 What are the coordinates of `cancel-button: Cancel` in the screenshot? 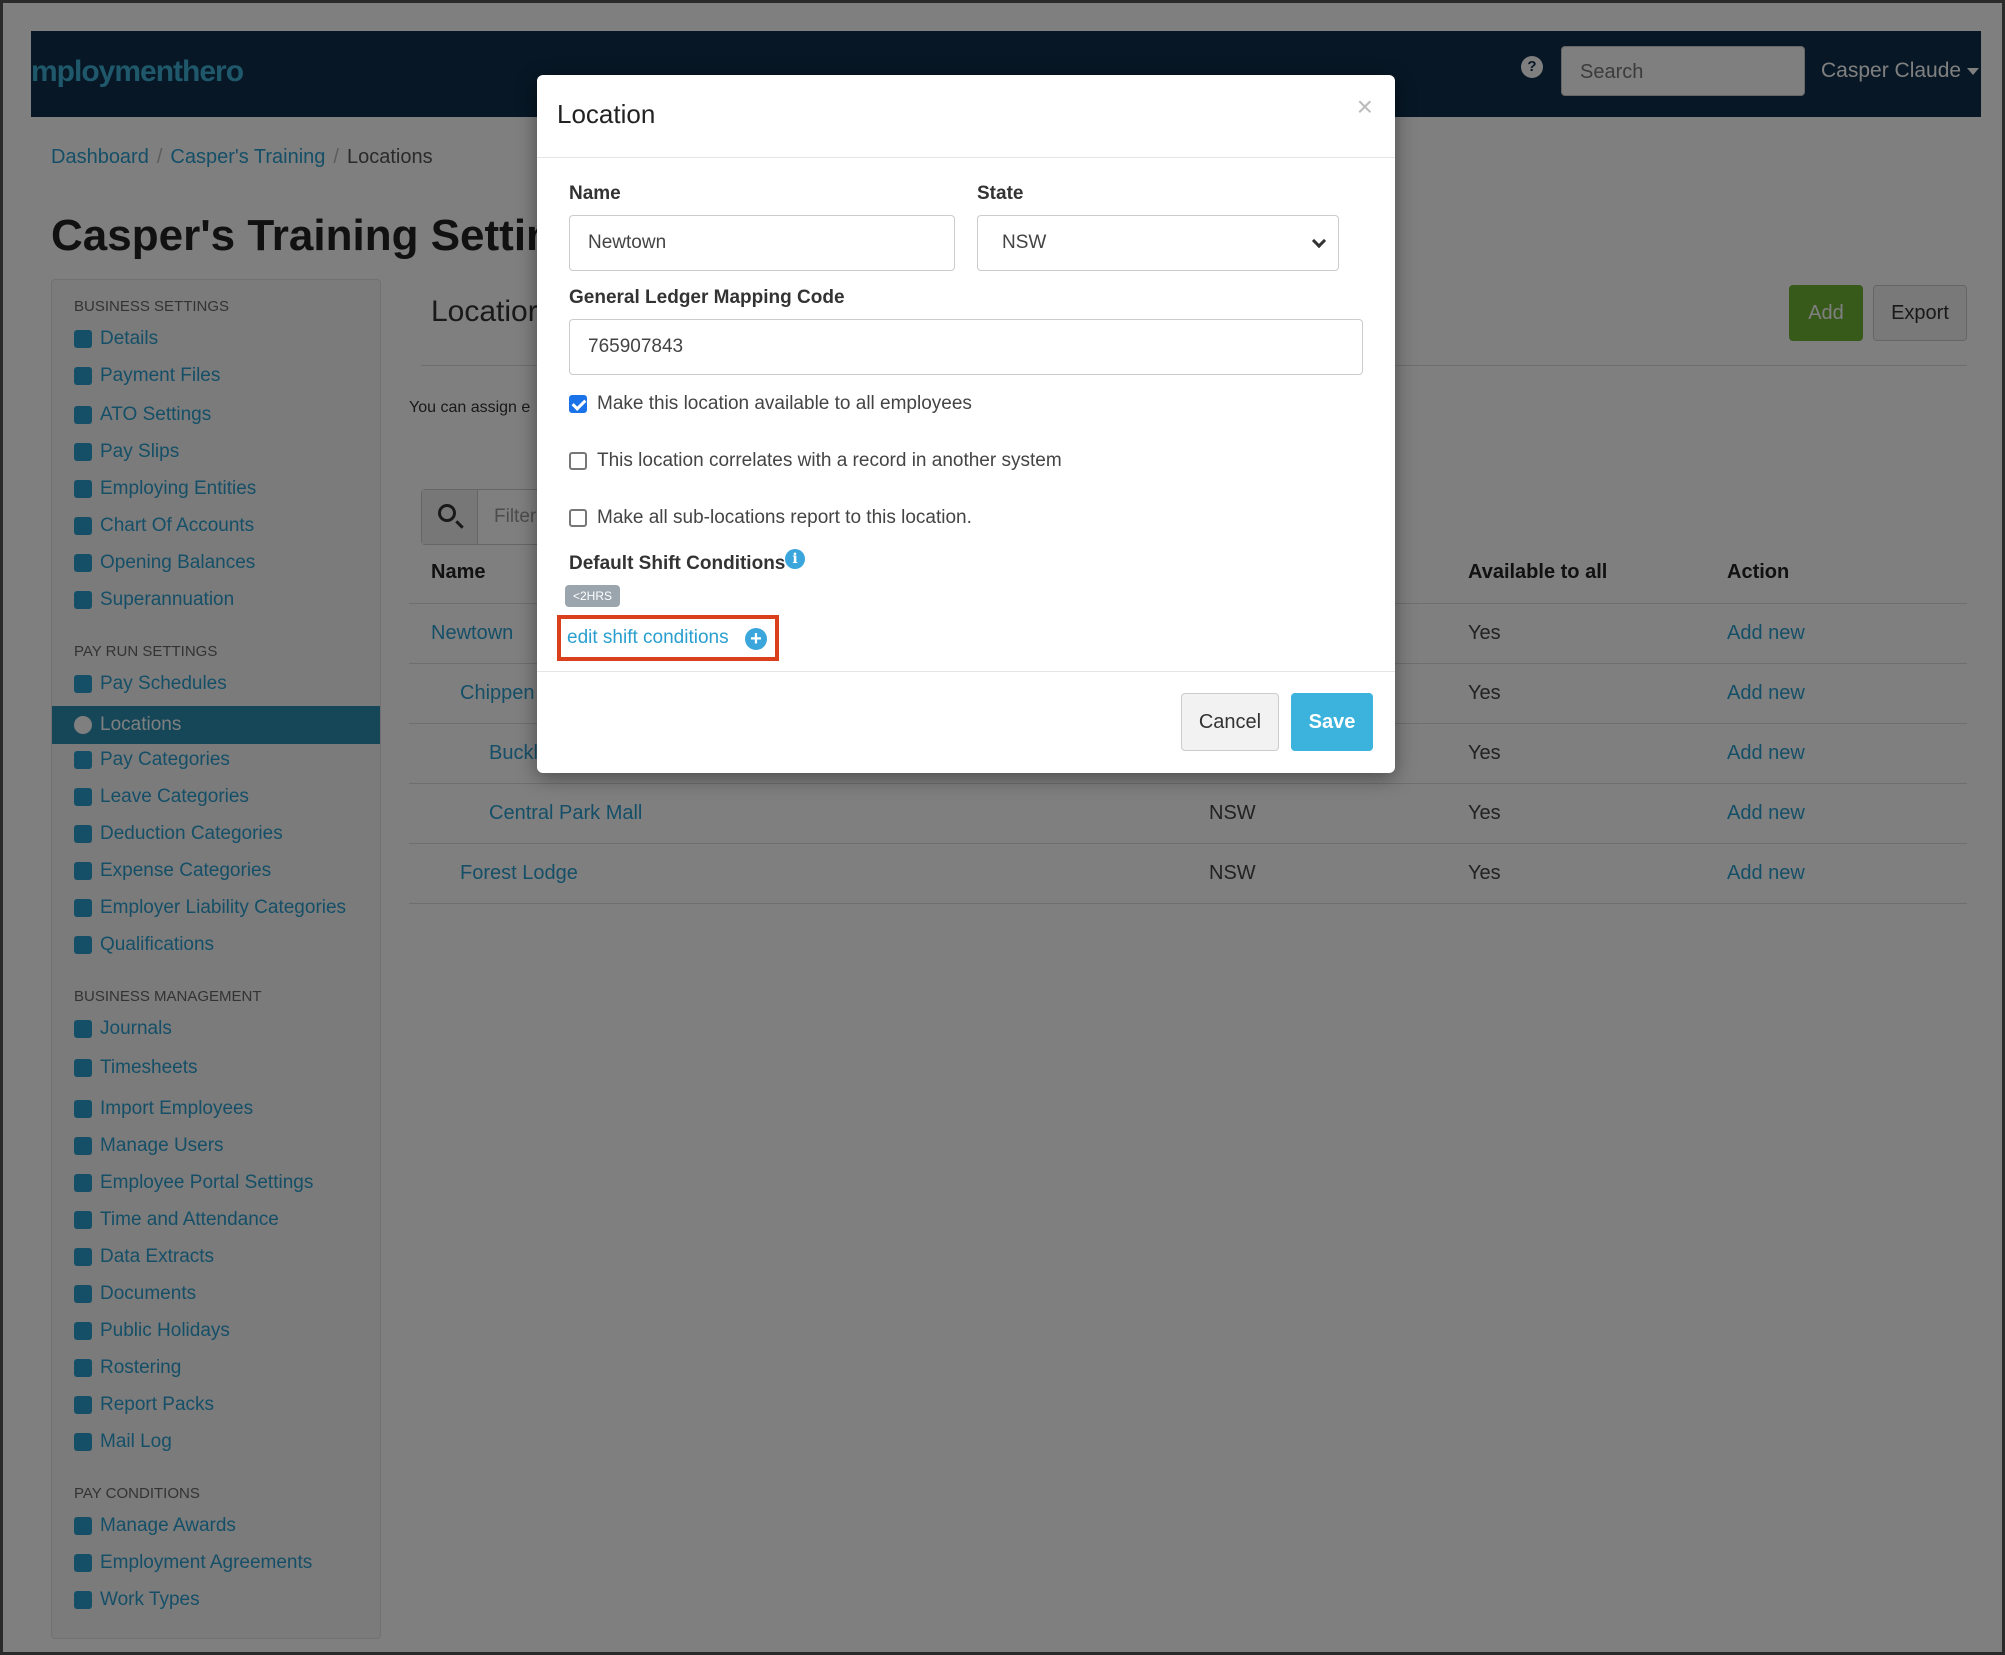 It's located at (1230, 722).